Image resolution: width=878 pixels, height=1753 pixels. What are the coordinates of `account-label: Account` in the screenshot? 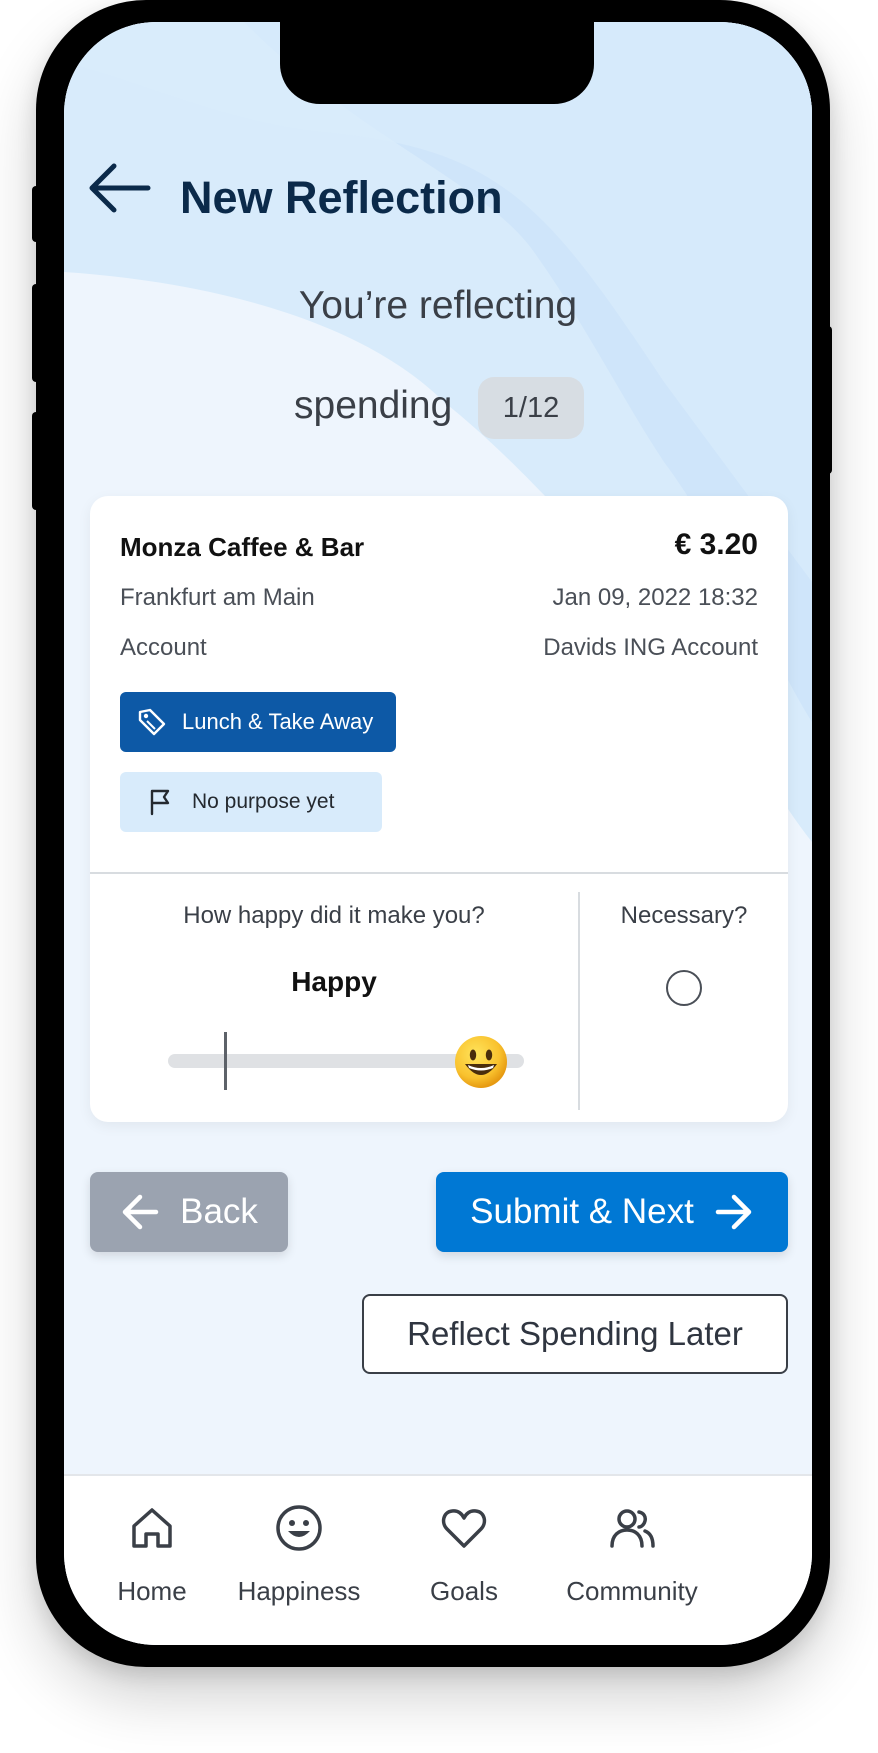 It's located at (163, 647).